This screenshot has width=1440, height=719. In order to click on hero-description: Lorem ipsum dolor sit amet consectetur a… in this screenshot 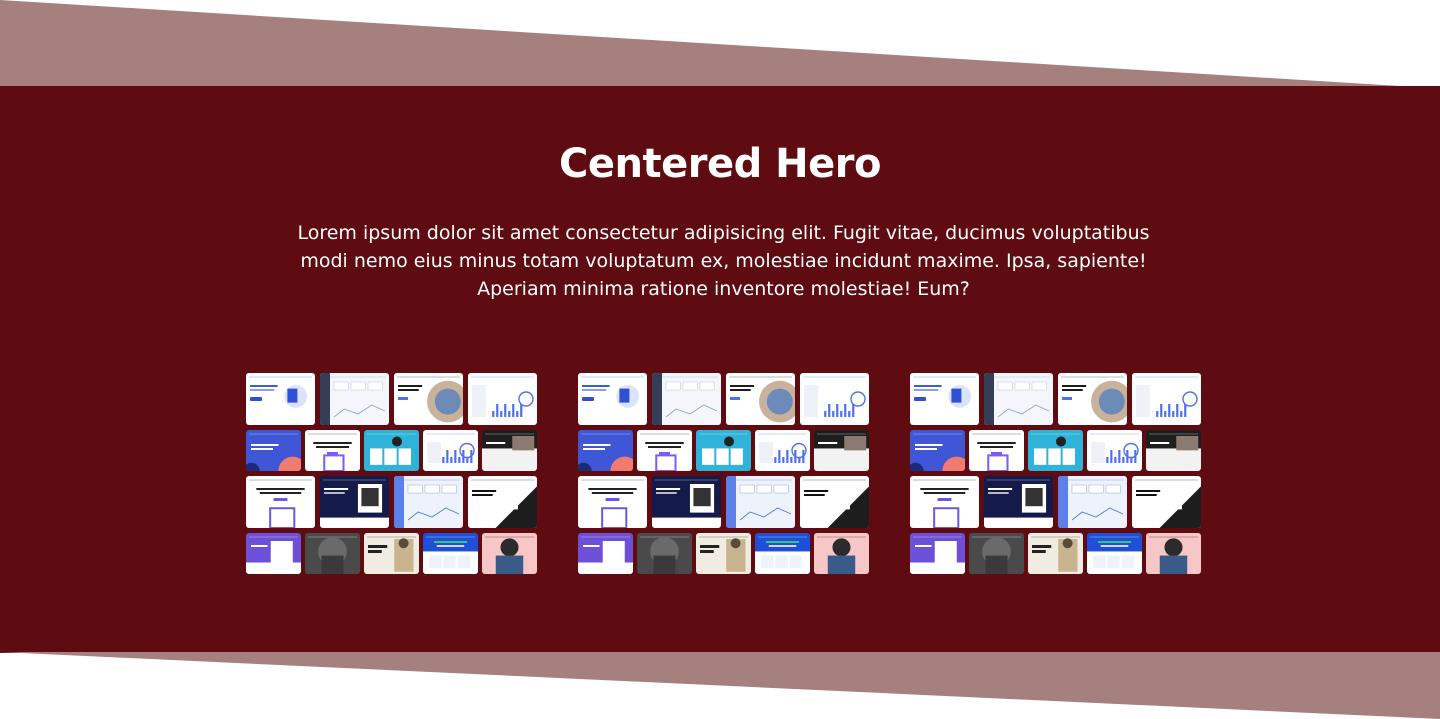, I will do `click(723, 261)`.